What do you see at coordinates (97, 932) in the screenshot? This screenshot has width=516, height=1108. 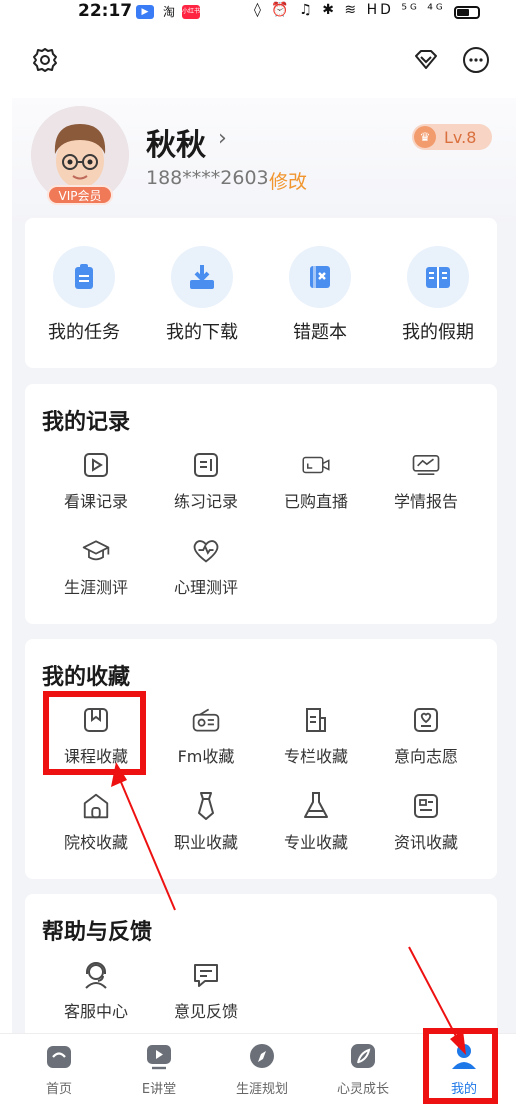 I see `help-title: 帮助与反馈` at bounding box center [97, 932].